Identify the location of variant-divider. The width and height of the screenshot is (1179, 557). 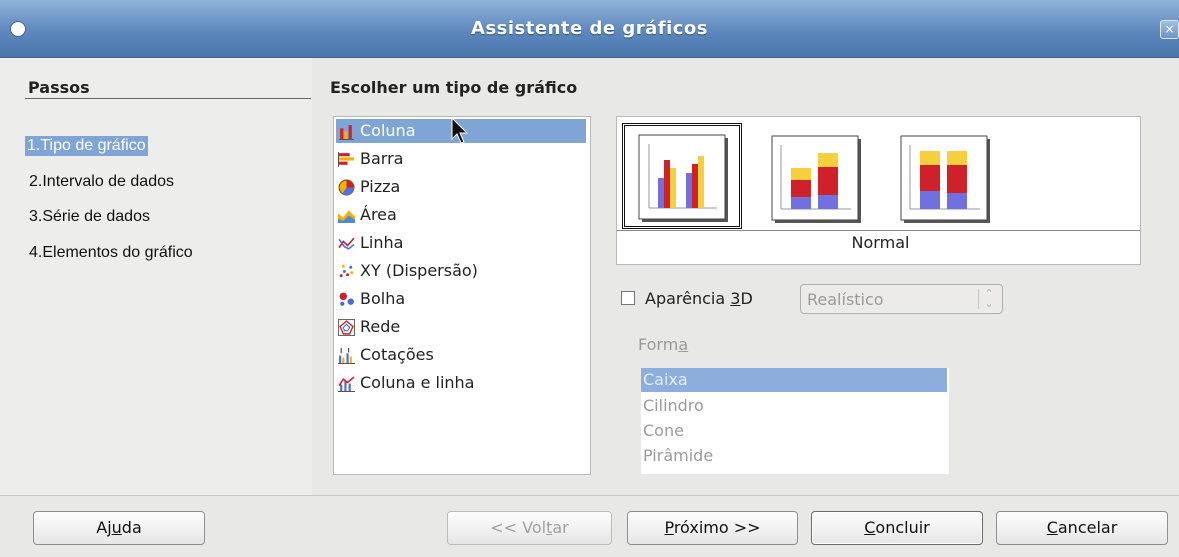
(878, 230).